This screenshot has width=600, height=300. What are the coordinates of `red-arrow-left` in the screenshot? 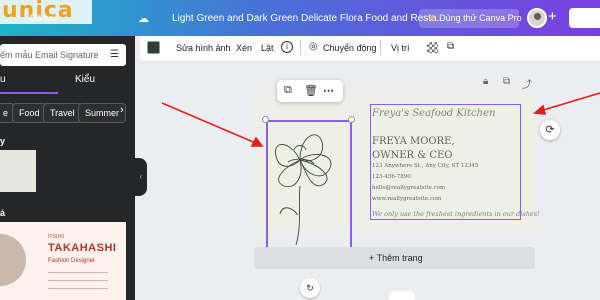 It's located at (212, 124).